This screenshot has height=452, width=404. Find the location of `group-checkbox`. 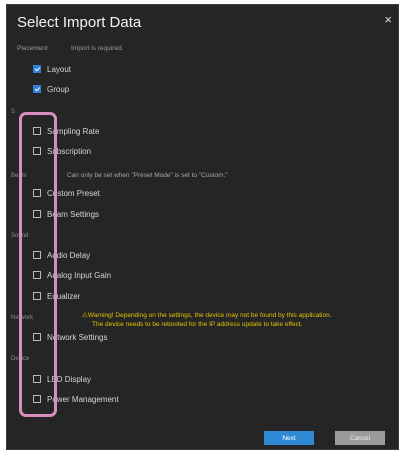

group-checkbox is located at coordinates (37, 89).